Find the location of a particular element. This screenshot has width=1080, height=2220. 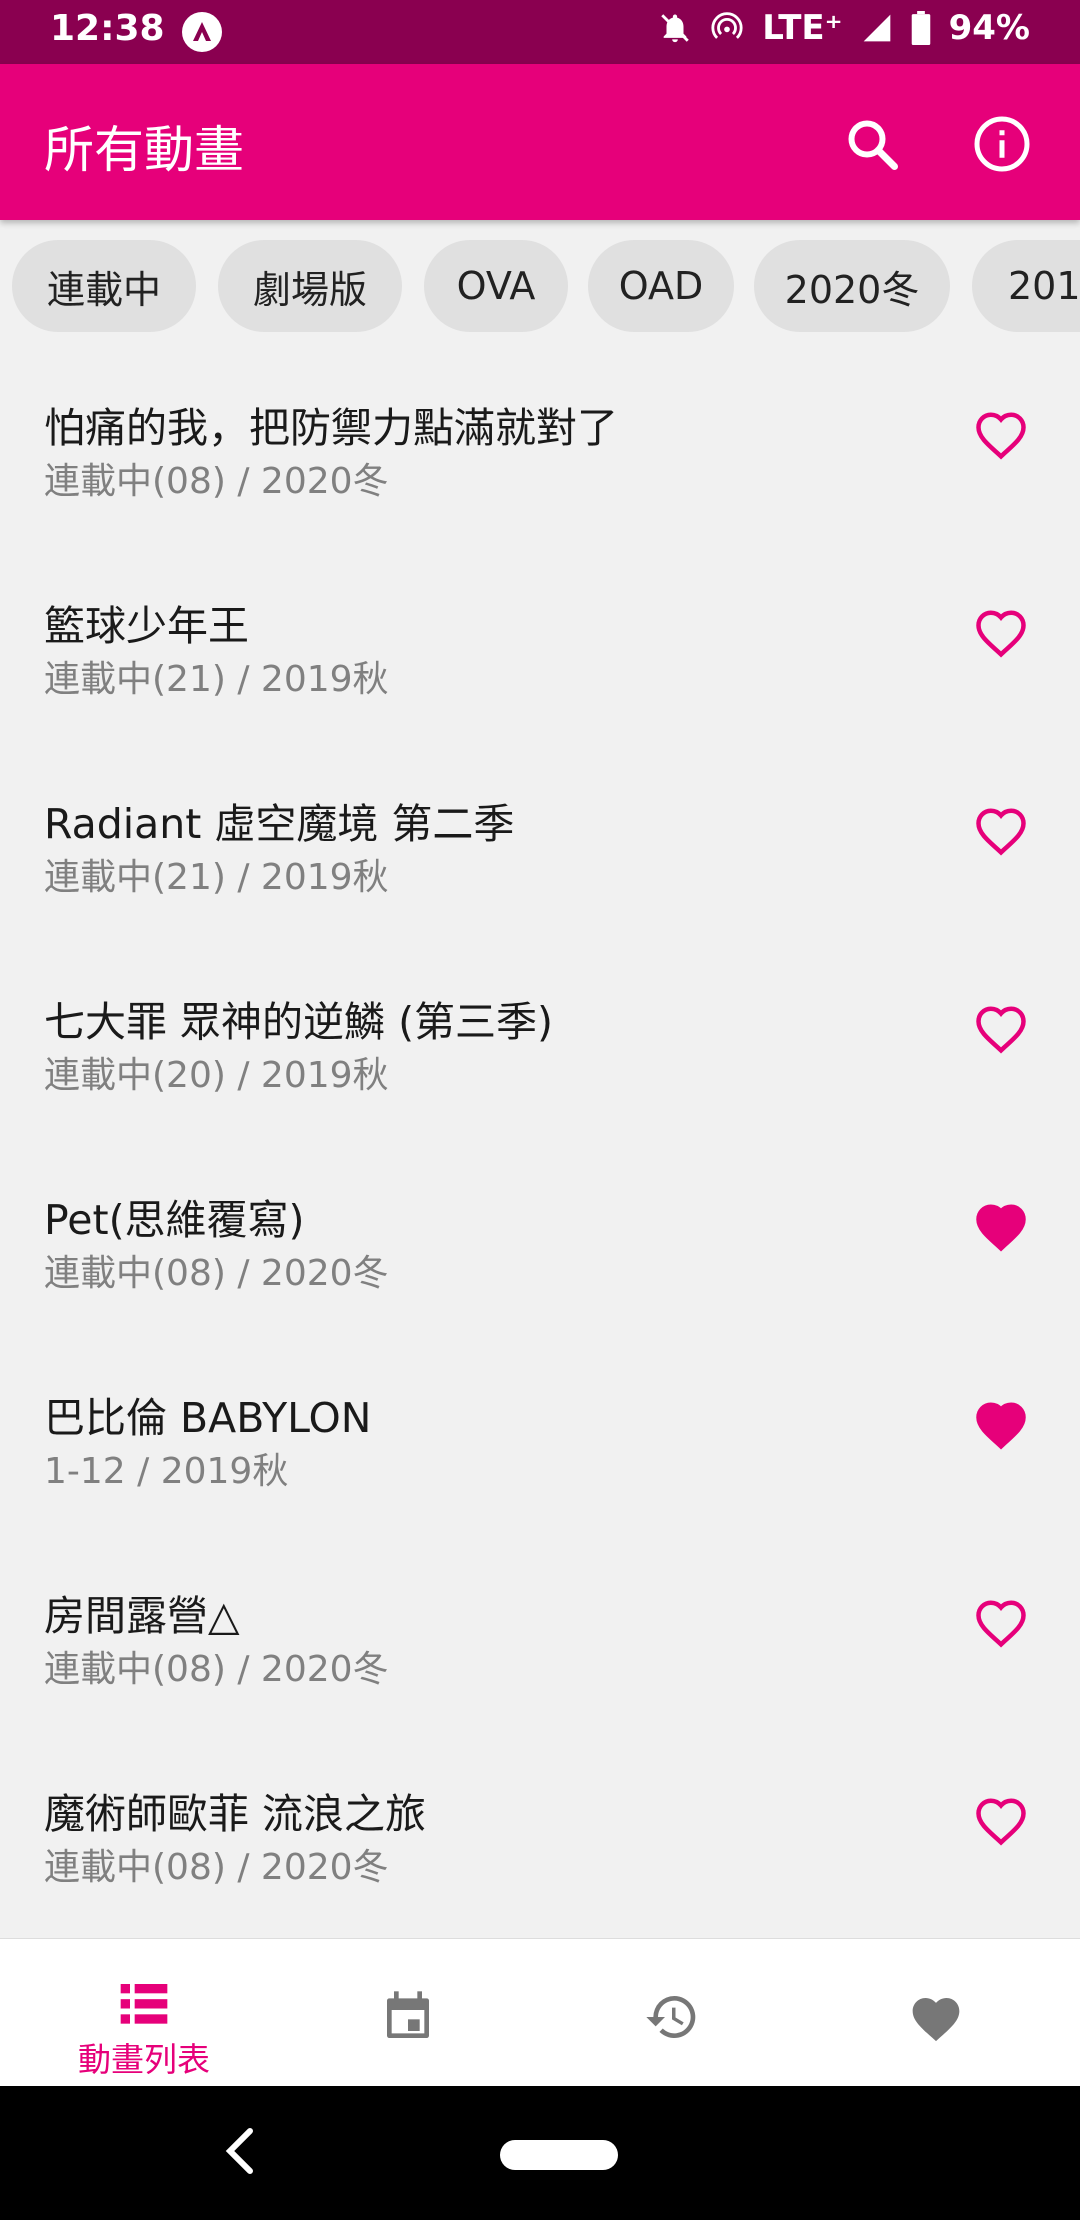

status-time: 12:38 is located at coordinates (107, 28).